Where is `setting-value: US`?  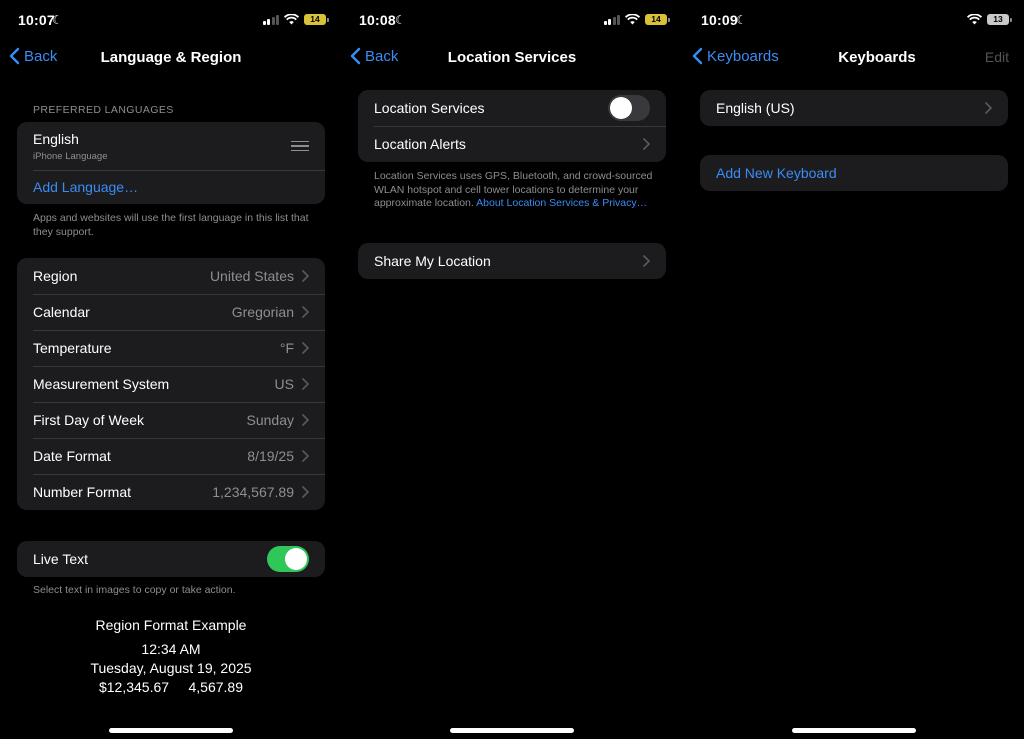 setting-value: US is located at coordinates (284, 384).